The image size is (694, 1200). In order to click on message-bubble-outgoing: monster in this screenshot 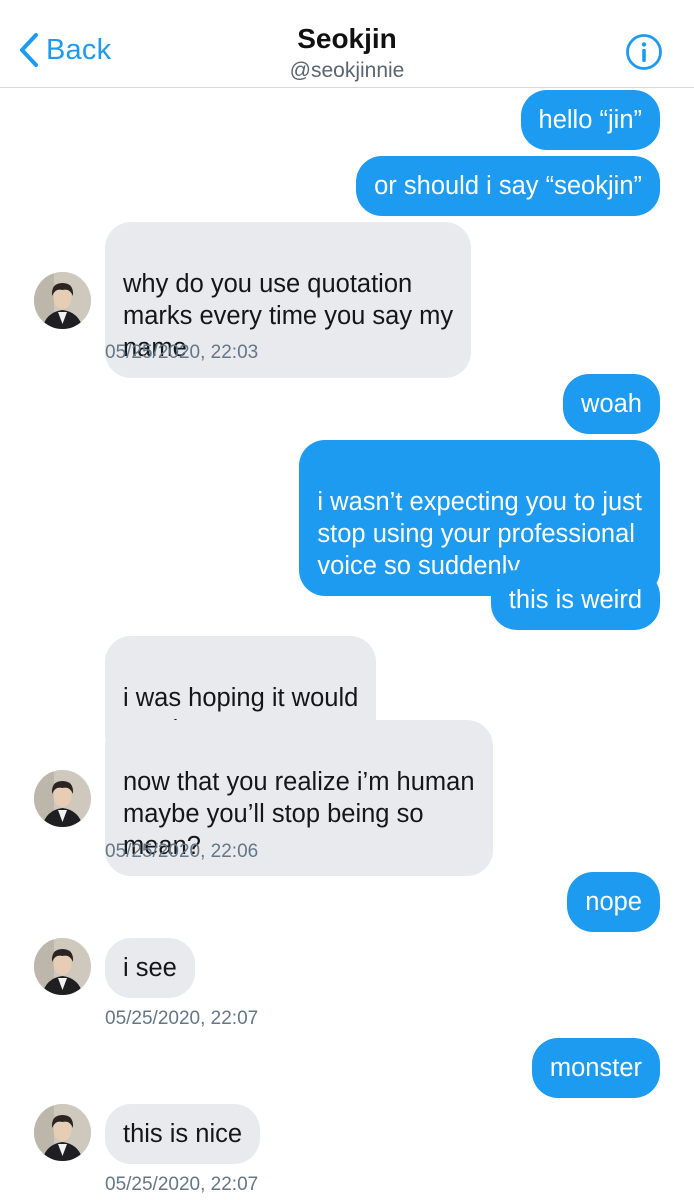, I will do `click(595, 1068)`.